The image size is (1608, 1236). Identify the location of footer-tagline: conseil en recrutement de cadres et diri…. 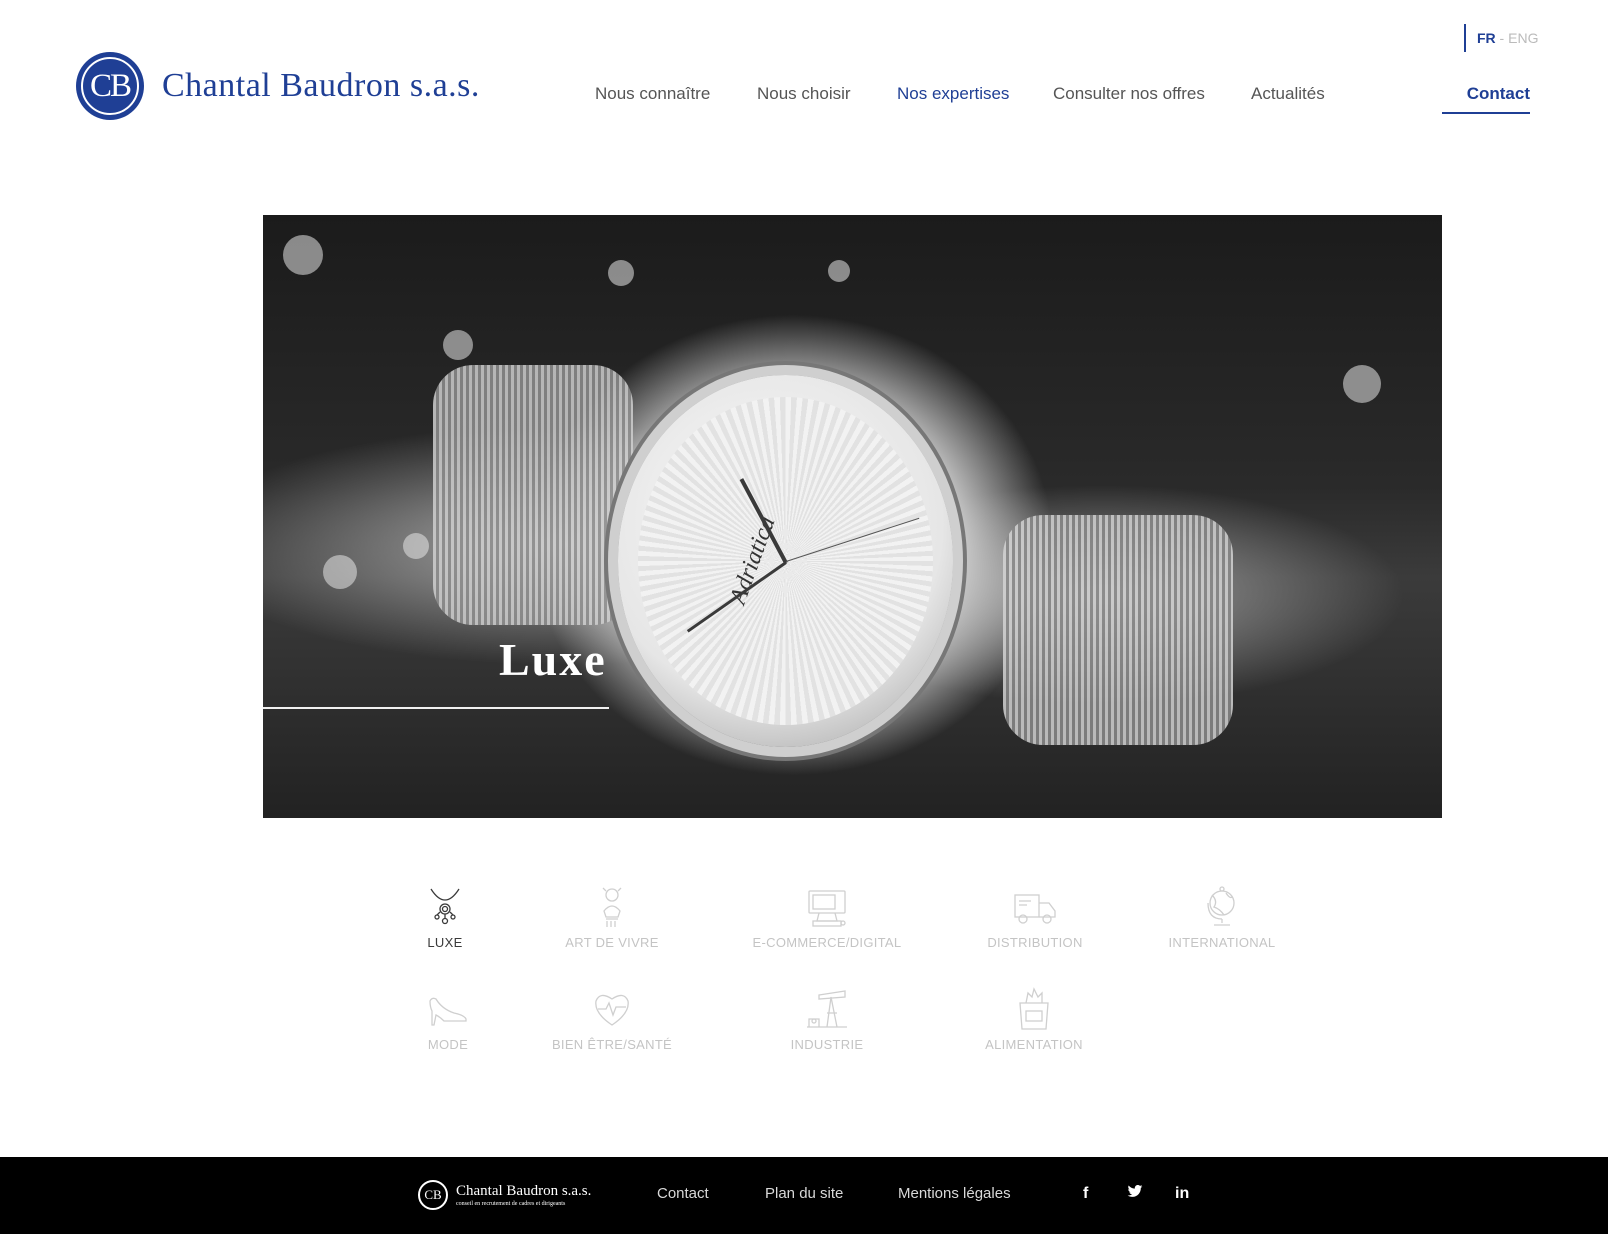
(511, 1203).